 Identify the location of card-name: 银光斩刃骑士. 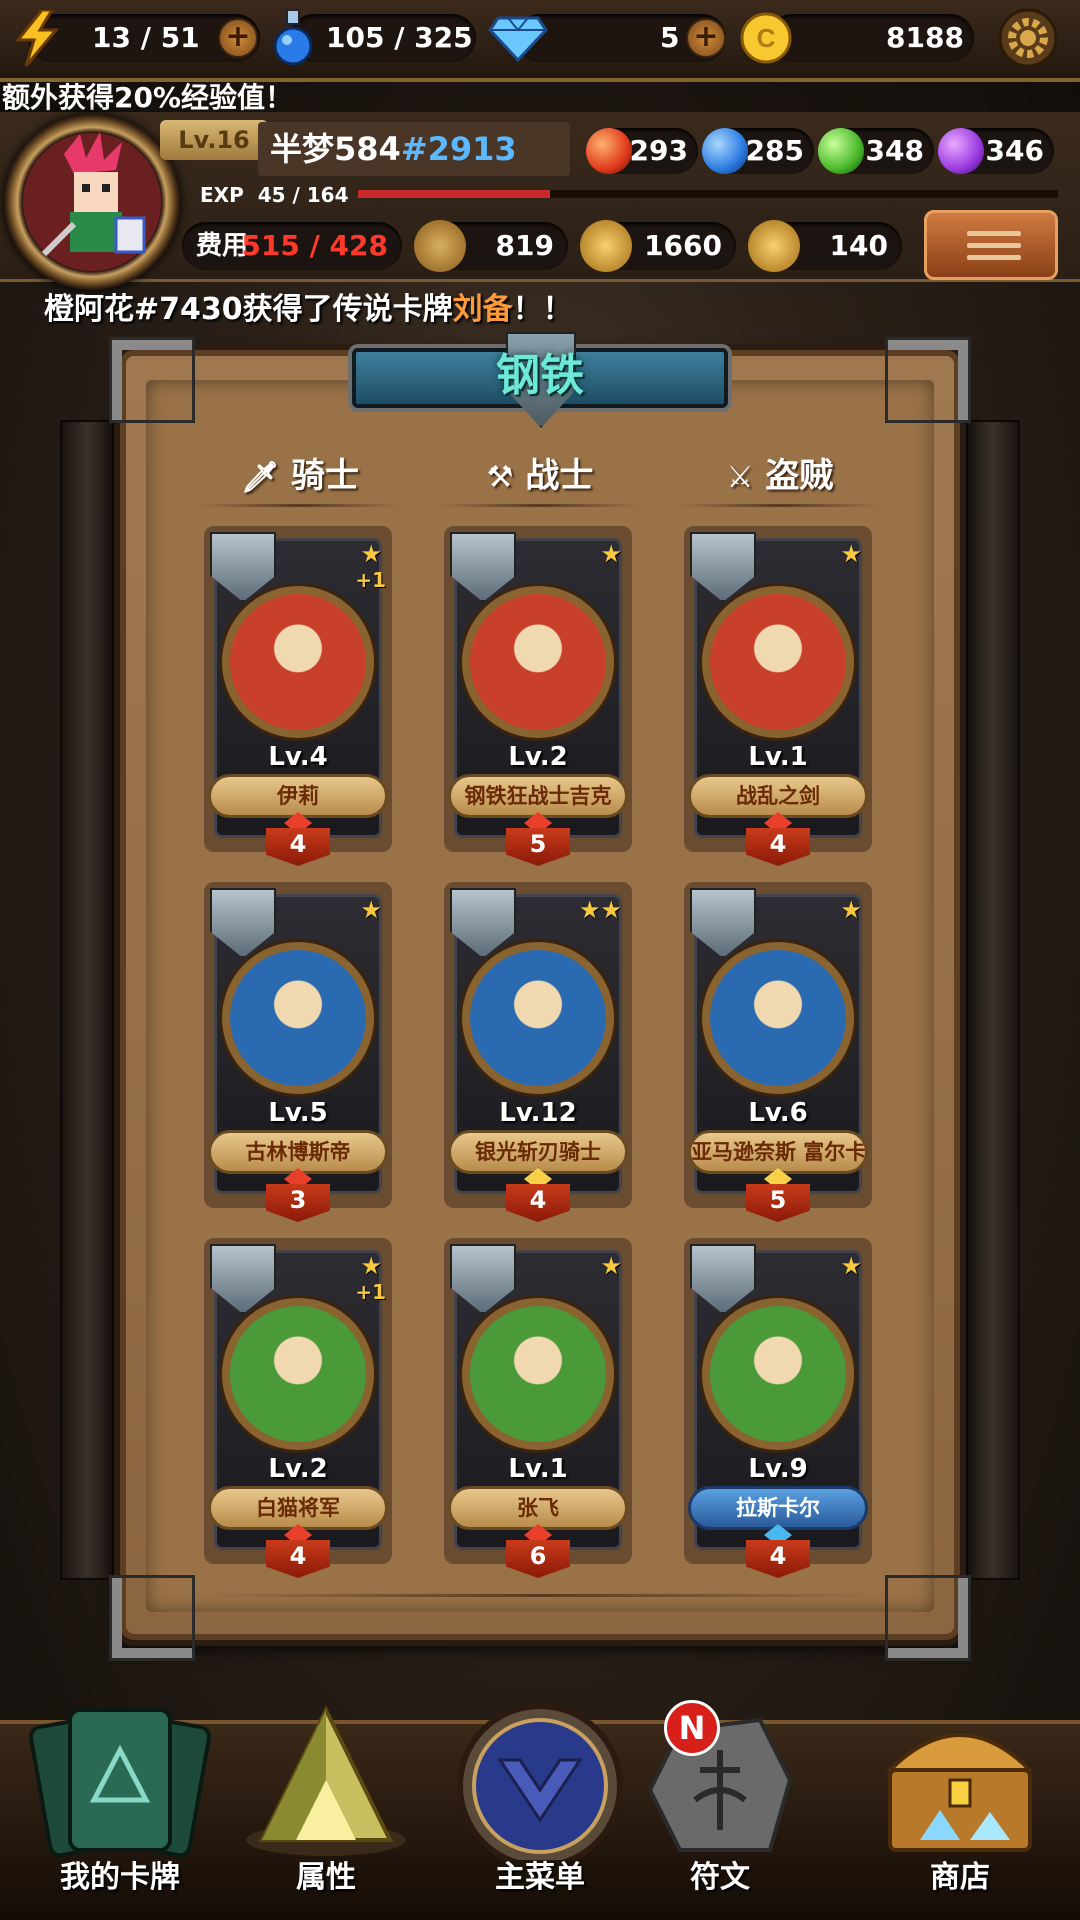
(538, 1152).